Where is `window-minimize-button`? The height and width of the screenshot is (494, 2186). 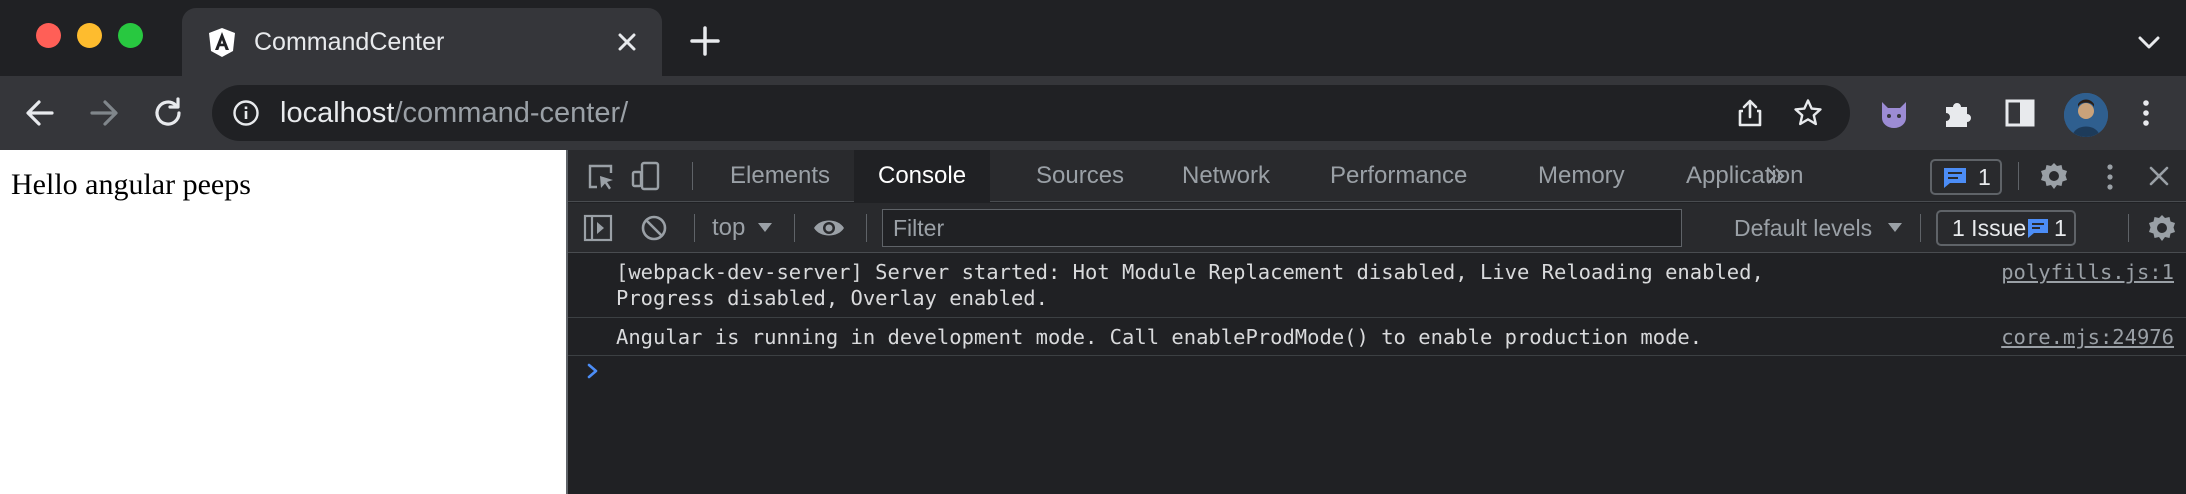 window-minimize-button is located at coordinates (89, 35).